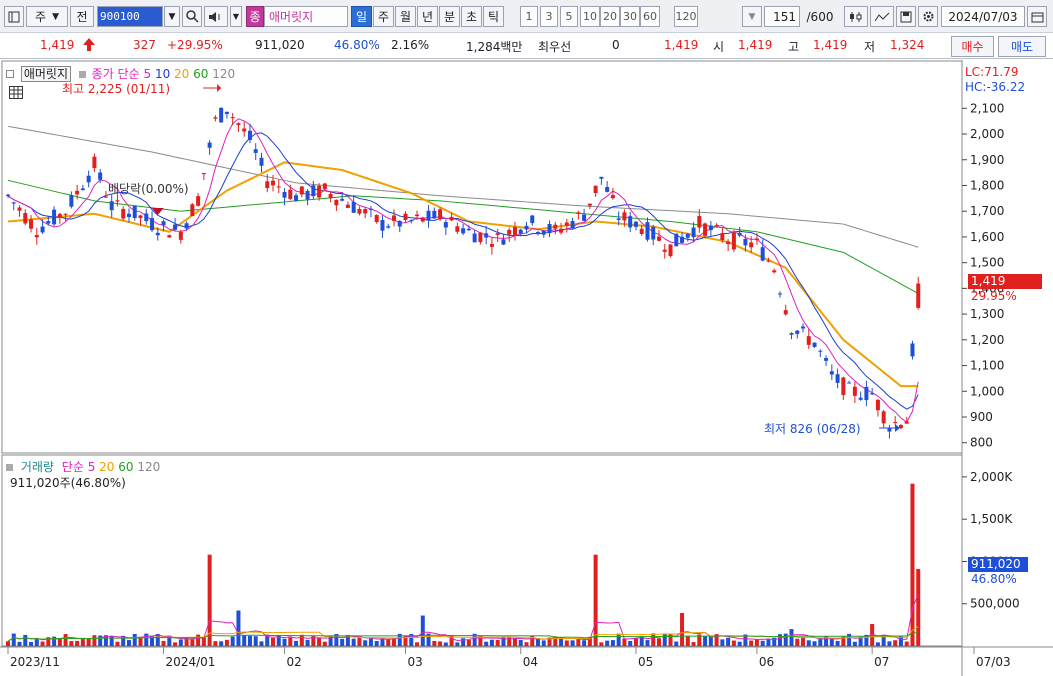  I want to click on preferred-label: 최우선, so click(555, 47).